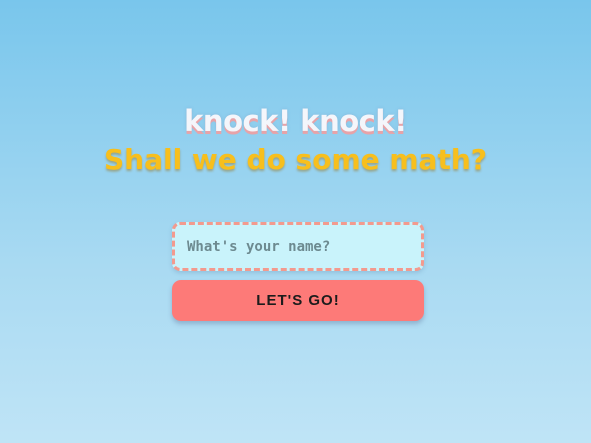  Describe the element at coordinates (298, 246) in the screenshot. I see `name-input` at that location.